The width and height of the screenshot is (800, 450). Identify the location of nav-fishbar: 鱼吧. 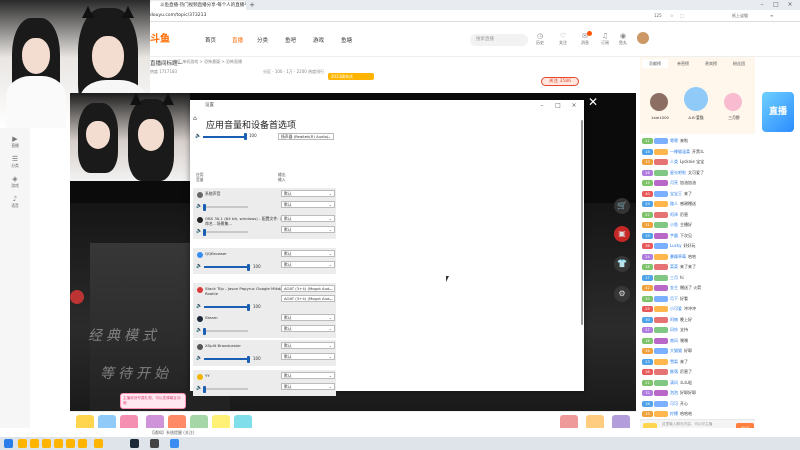
(290, 40).